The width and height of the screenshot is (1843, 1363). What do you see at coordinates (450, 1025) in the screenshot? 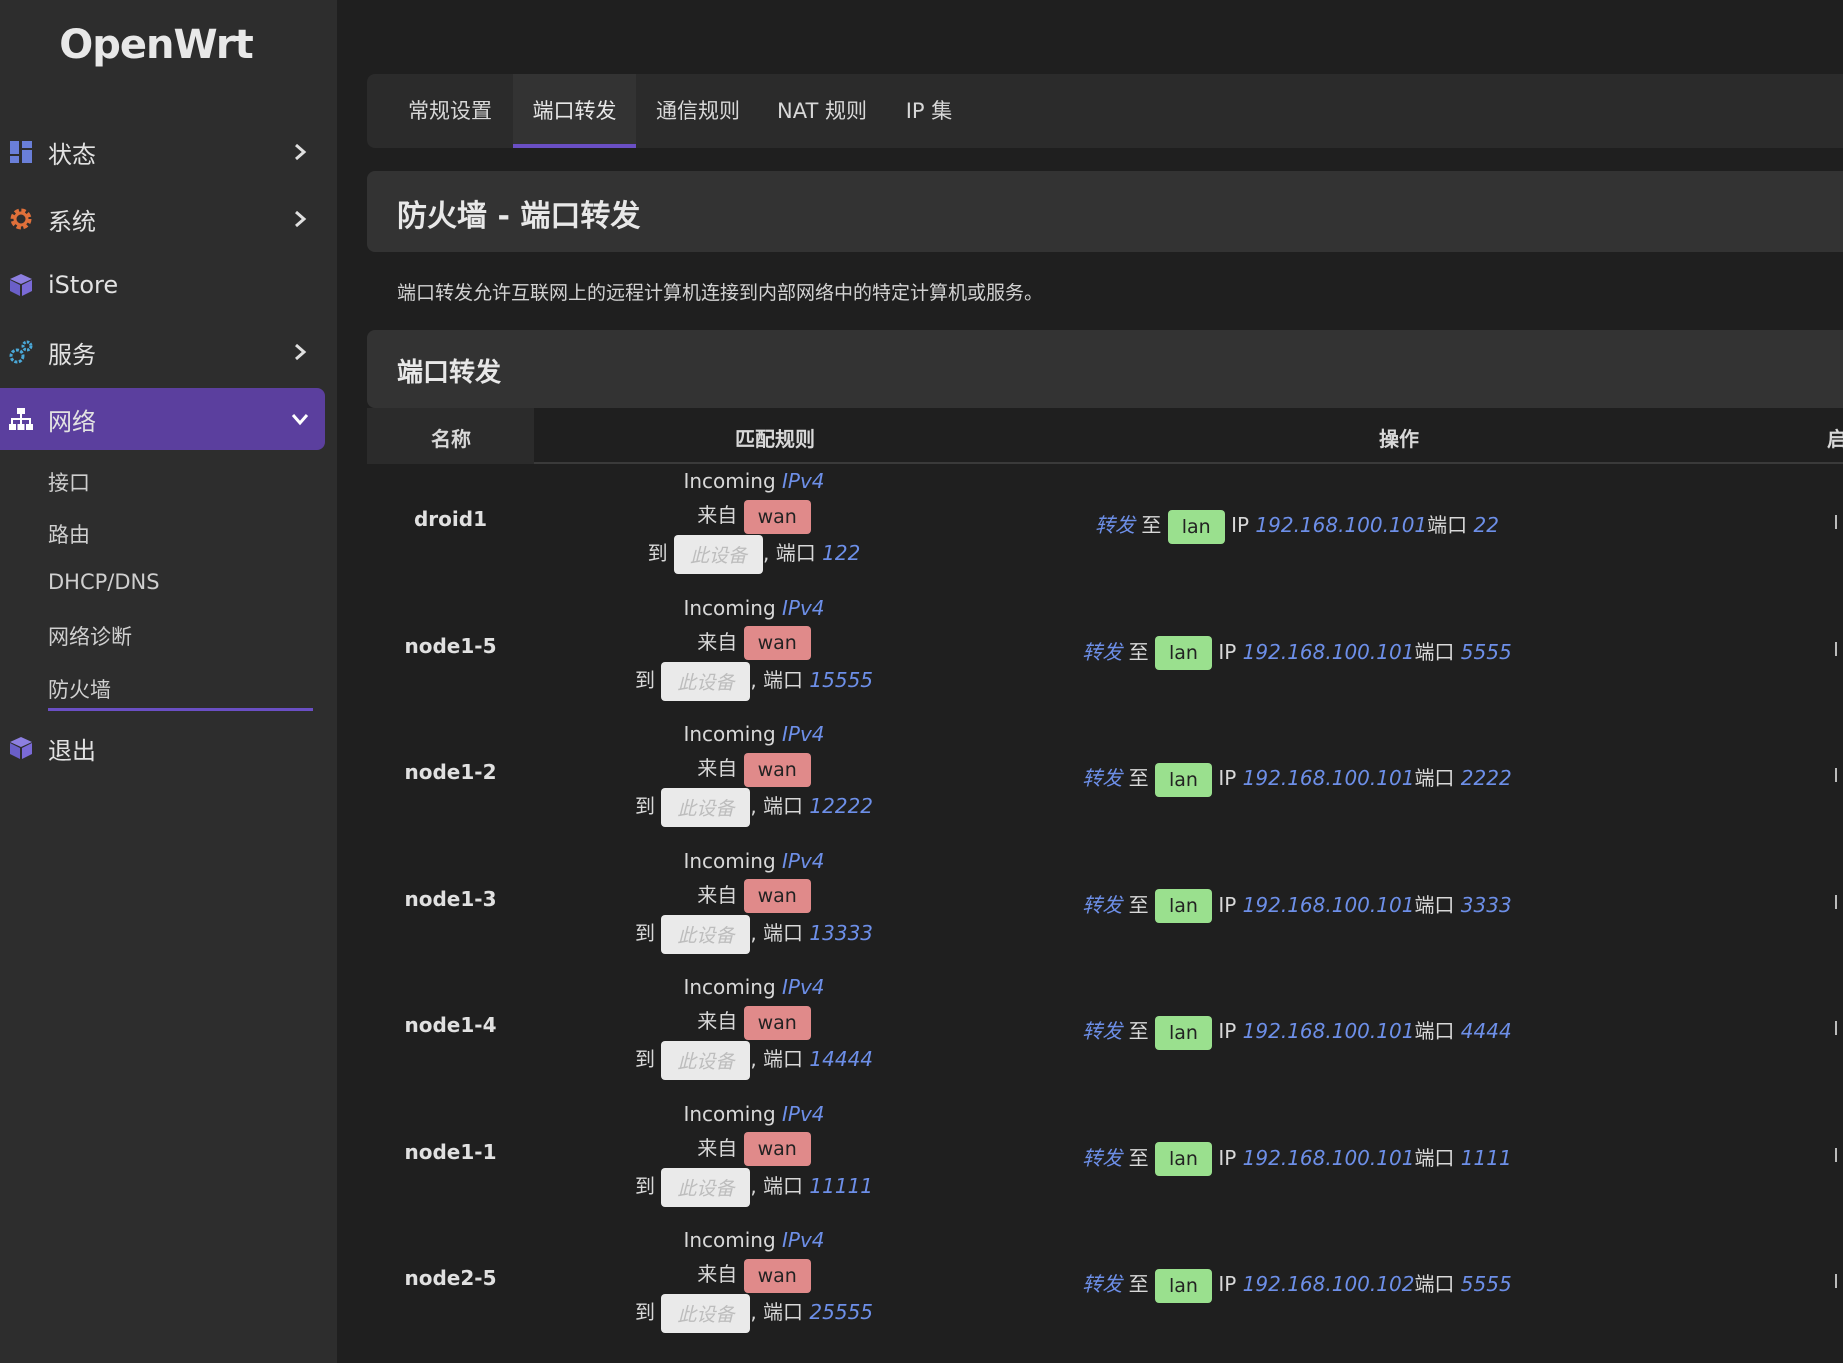
I see `rule-name: node1-4` at bounding box center [450, 1025].